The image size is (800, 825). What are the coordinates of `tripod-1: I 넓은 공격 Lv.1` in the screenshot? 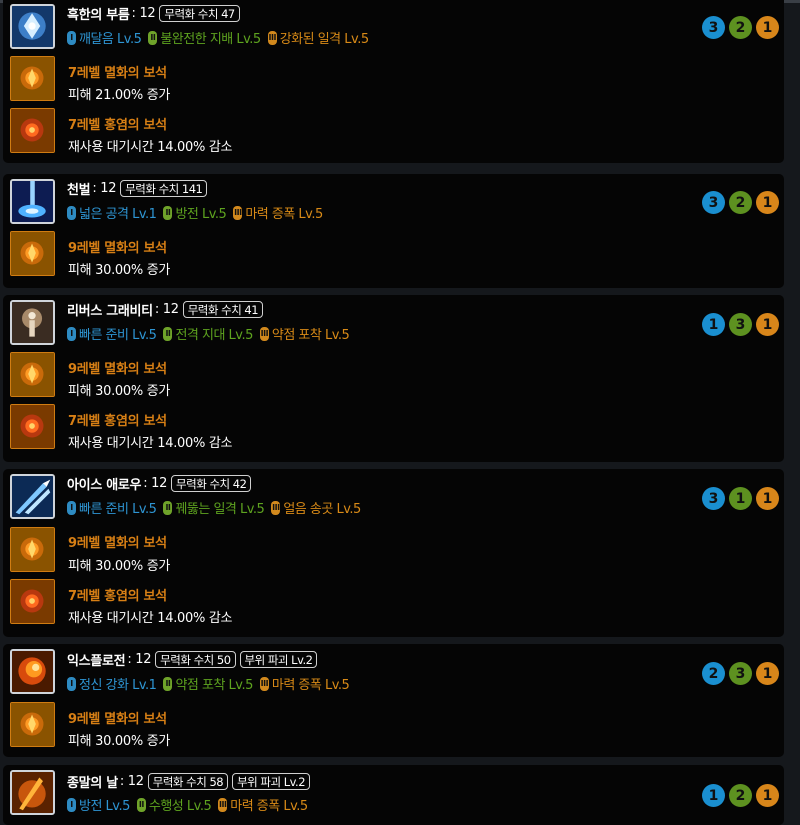 It's located at (112, 212).